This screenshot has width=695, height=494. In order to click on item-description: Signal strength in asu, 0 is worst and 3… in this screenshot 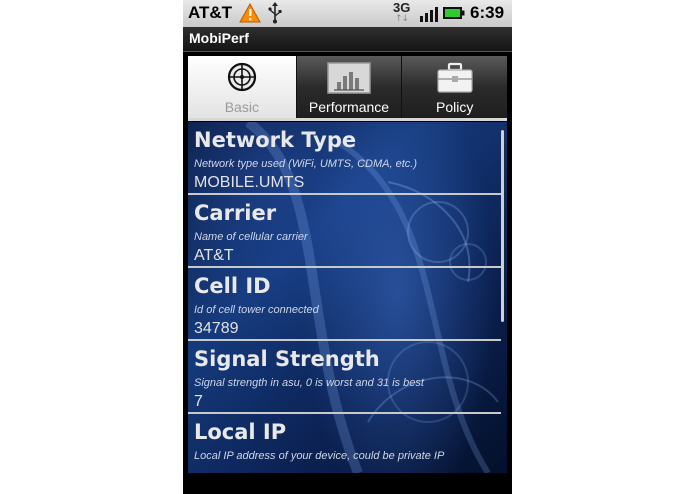, I will do `click(309, 383)`.